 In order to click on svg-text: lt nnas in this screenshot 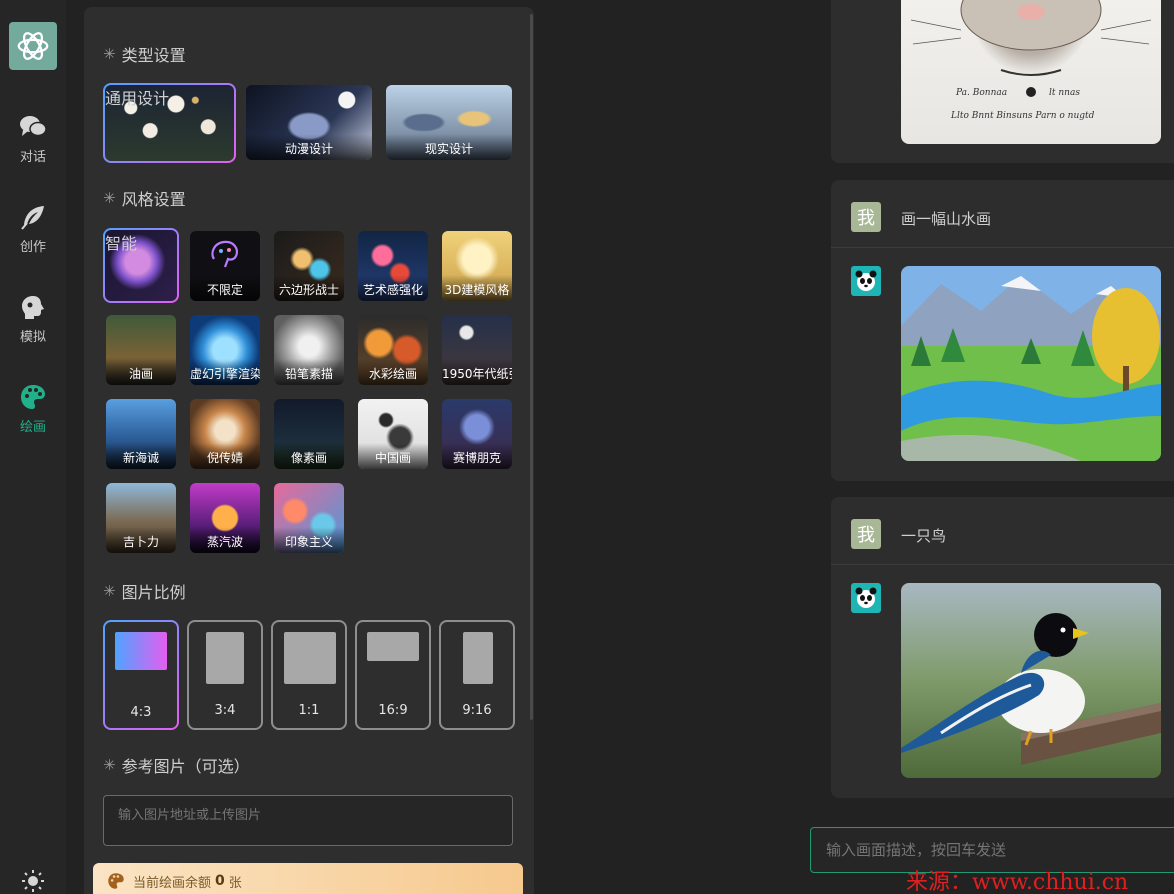, I will do `click(1064, 93)`.